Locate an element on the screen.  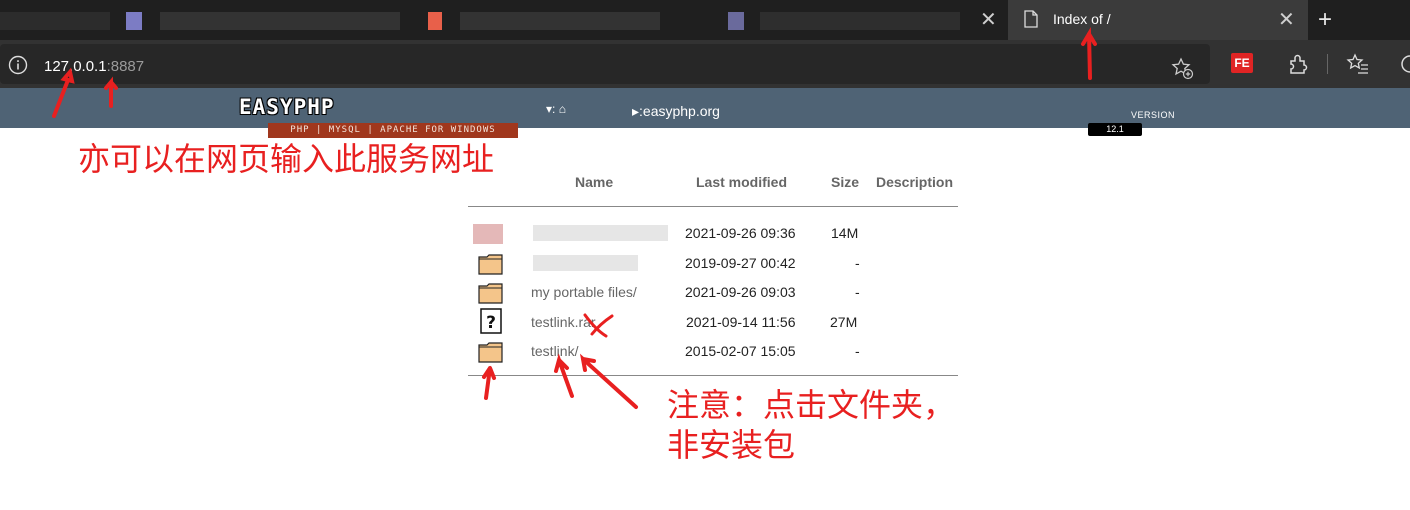
column-description: Description is located at coordinates (914, 182).